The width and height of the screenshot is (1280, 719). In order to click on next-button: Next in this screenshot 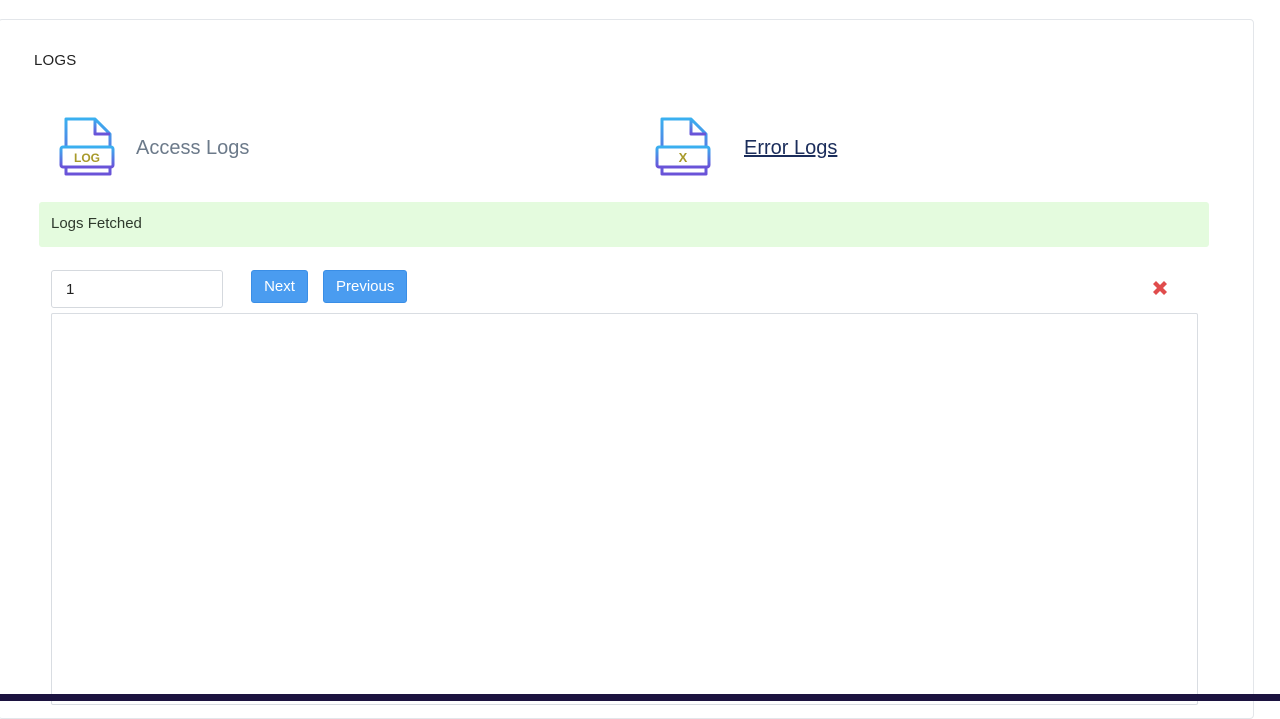, I will do `click(279, 286)`.